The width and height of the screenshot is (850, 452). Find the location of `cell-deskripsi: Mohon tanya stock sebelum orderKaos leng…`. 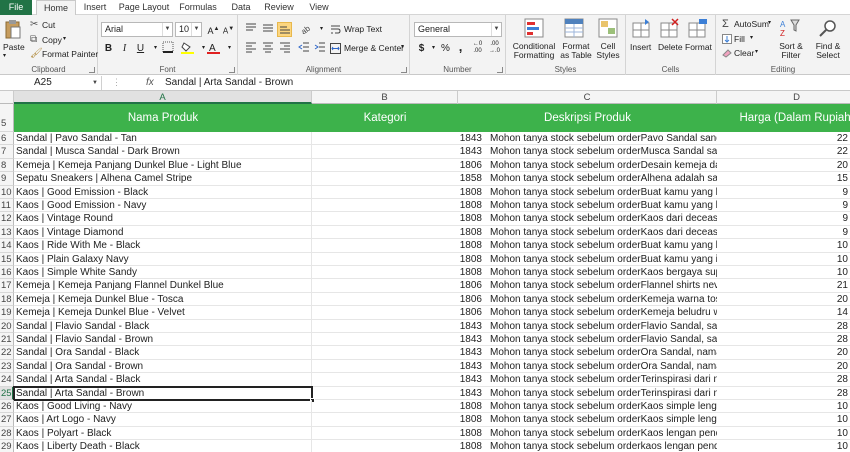

cell-deskripsi: Mohon tanya stock sebelum orderKaos leng… is located at coordinates (601, 433).